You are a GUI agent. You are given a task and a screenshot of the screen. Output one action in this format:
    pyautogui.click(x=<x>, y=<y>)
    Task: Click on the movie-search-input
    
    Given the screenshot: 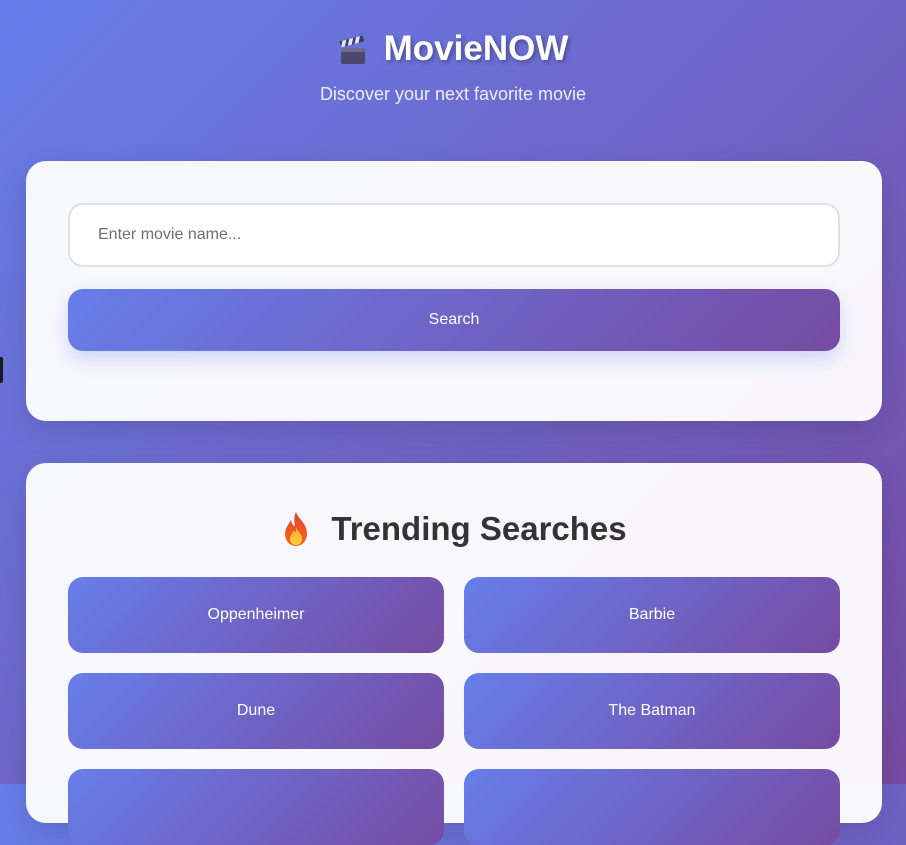 What is the action you would take?
    pyautogui.click(x=454, y=235)
    